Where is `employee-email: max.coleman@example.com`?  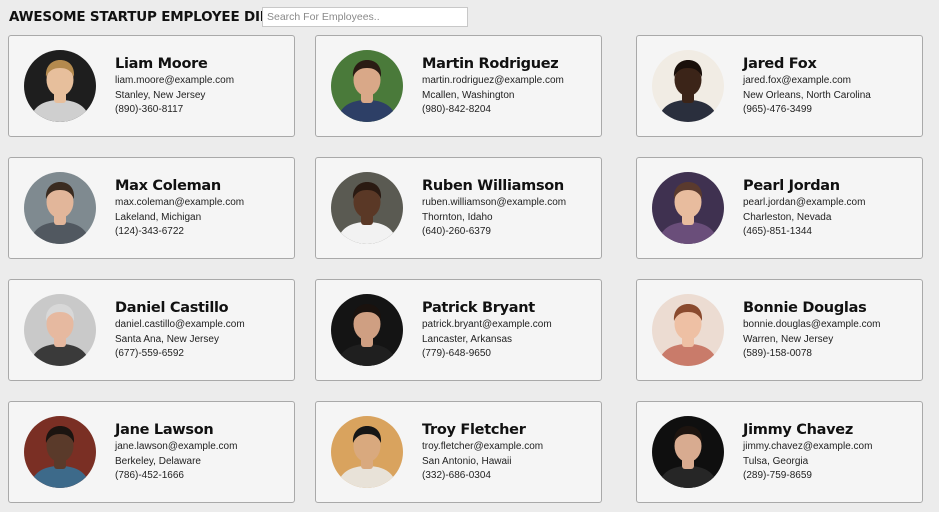 employee-email: max.coleman@example.com is located at coordinates (180, 202).